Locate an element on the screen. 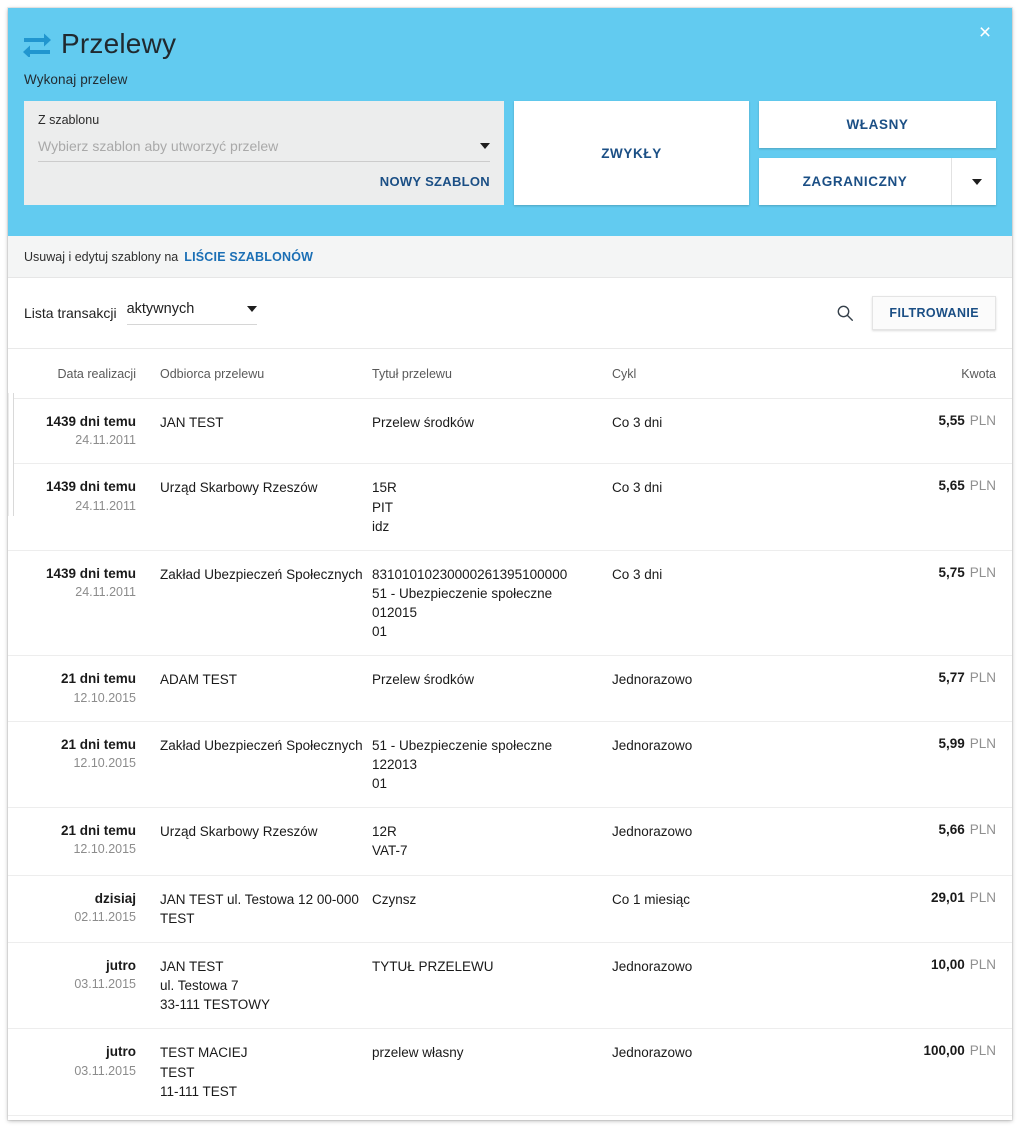 This screenshot has width=1024, height=1134. page-title-row: Przelewy is located at coordinates (510, 33).